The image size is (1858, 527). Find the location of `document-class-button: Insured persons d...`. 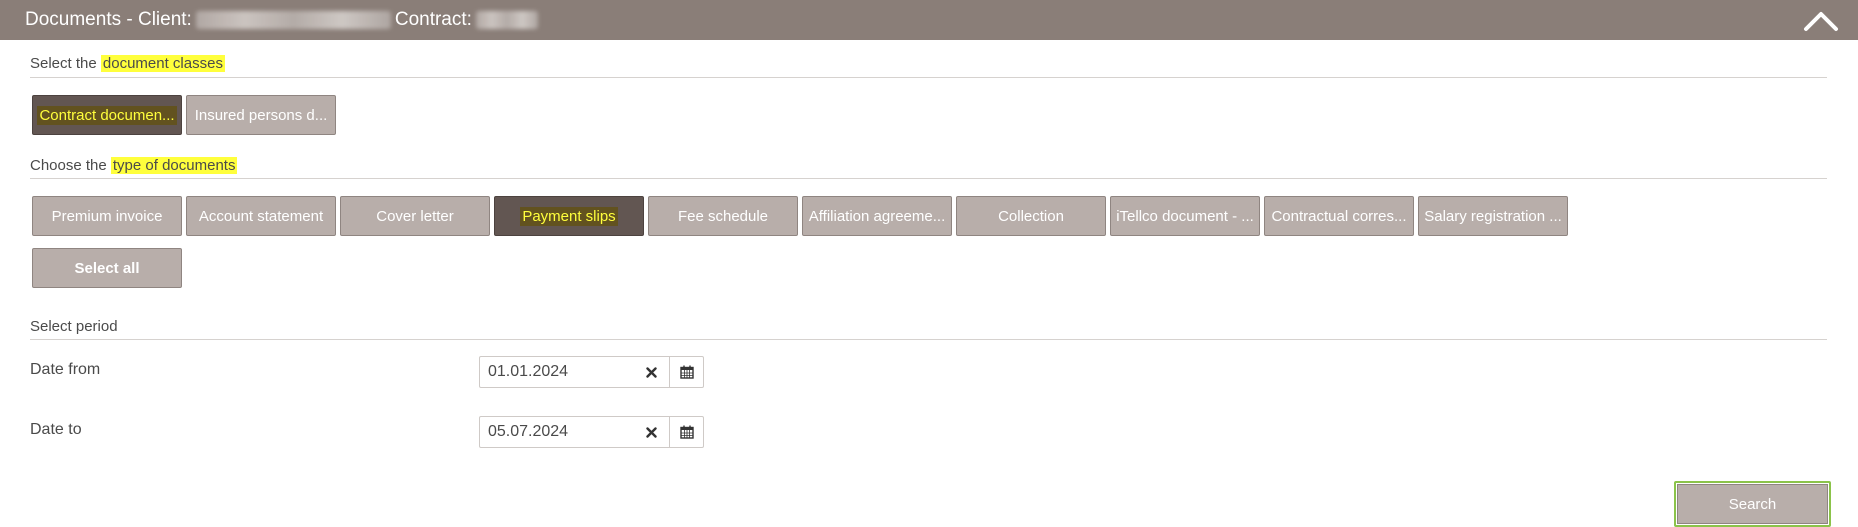

document-class-button: Insured persons d... is located at coordinates (261, 115).